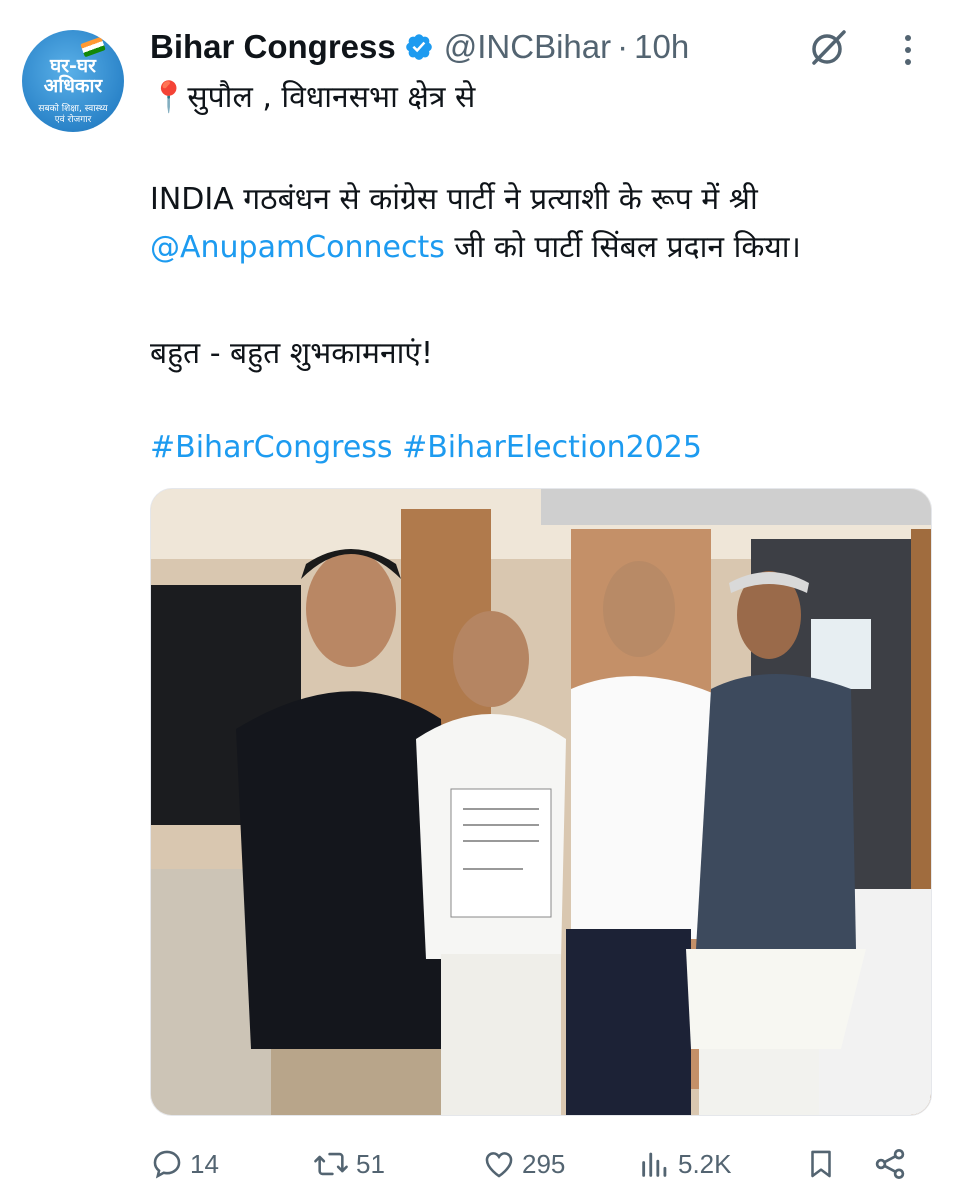  Describe the element at coordinates (271, 447) in the screenshot. I see `hashtag-biharcongress: #BiharCongress` at that location.